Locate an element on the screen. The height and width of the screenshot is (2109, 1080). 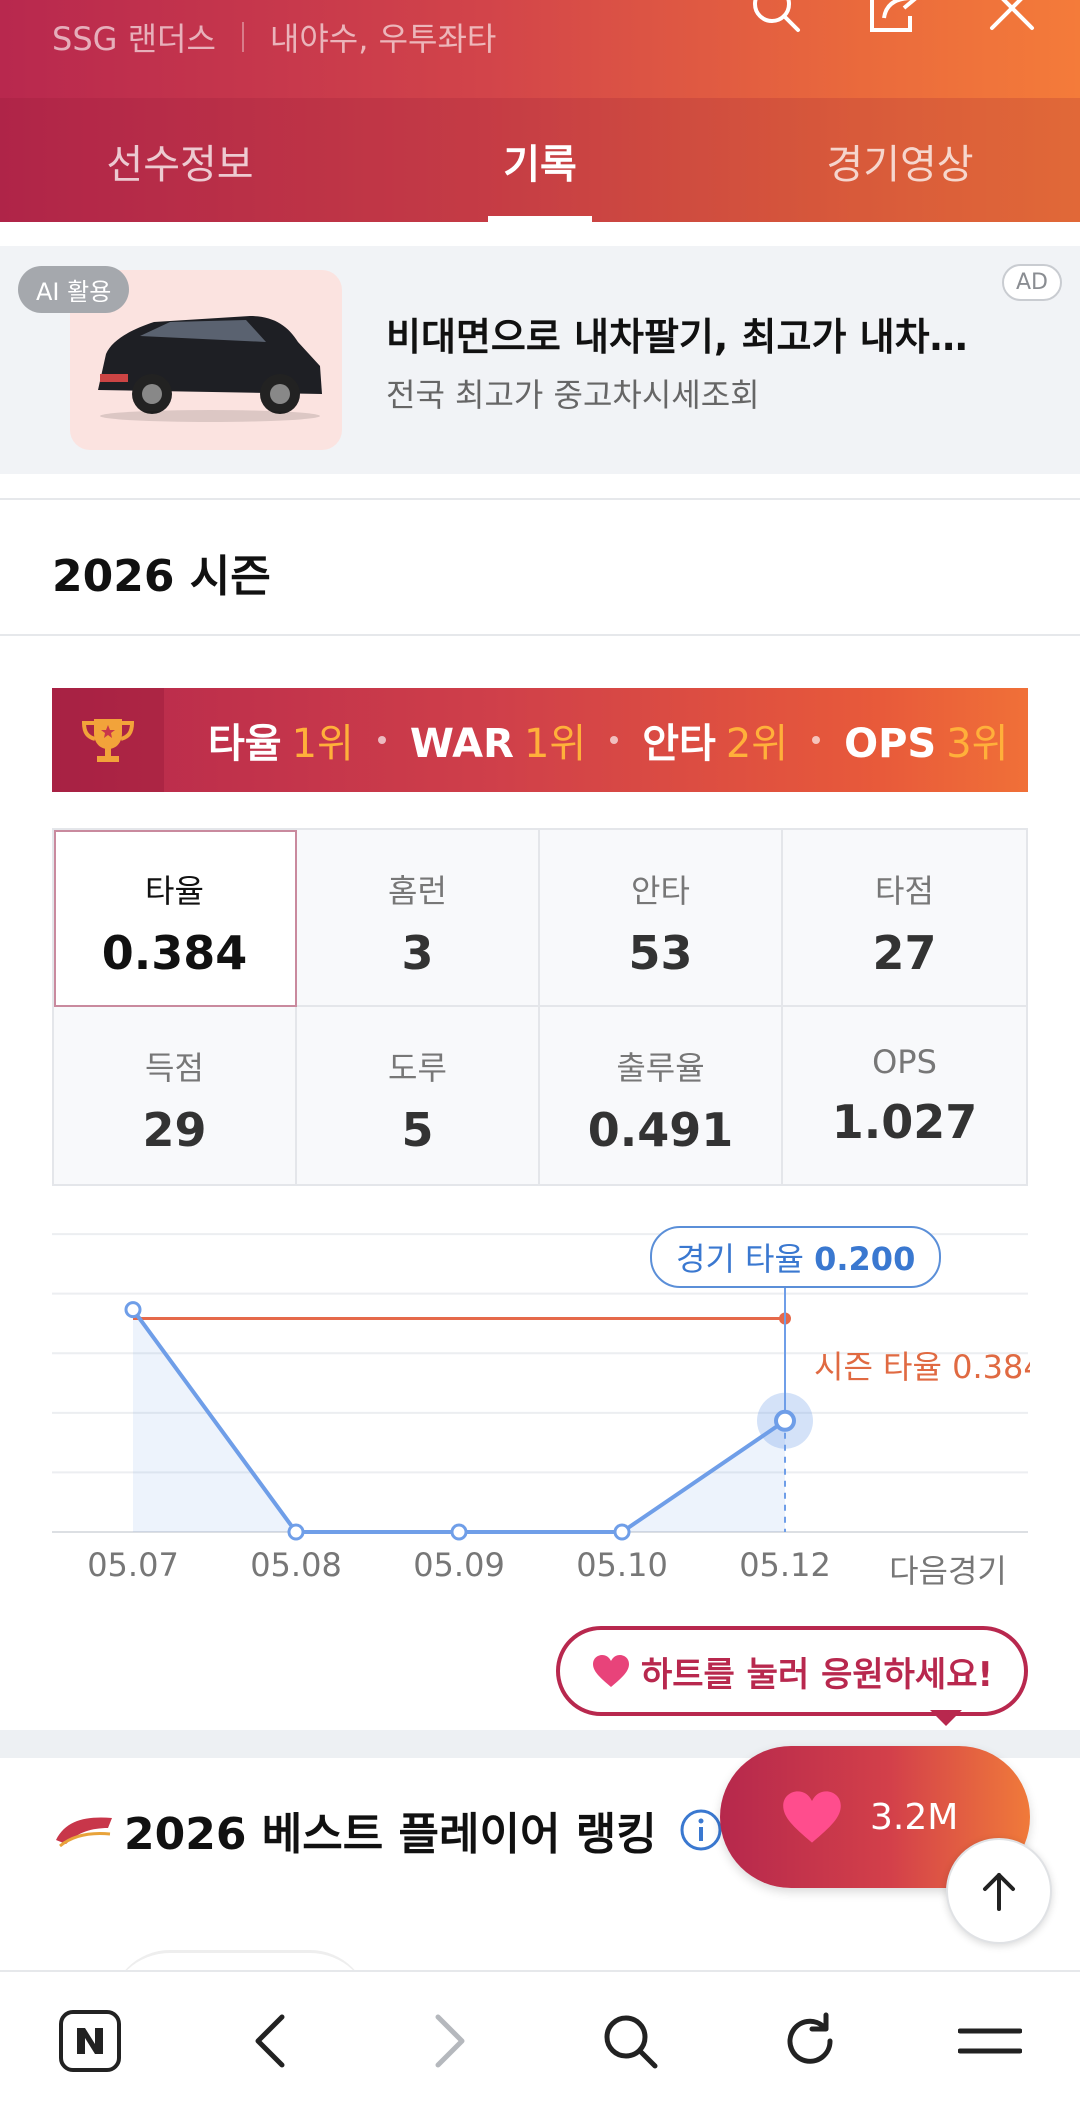
player-header: SSG 랜더스 내야수, 우투좌타 선수정보 기록 경기영상 is located at coordinates (540, 111).